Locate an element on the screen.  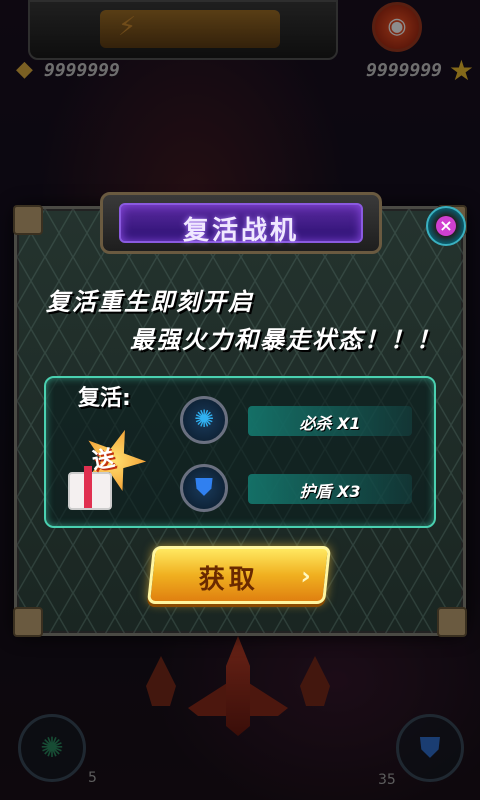
title-plate: 复活战机 is located at coordinates (241, 223).